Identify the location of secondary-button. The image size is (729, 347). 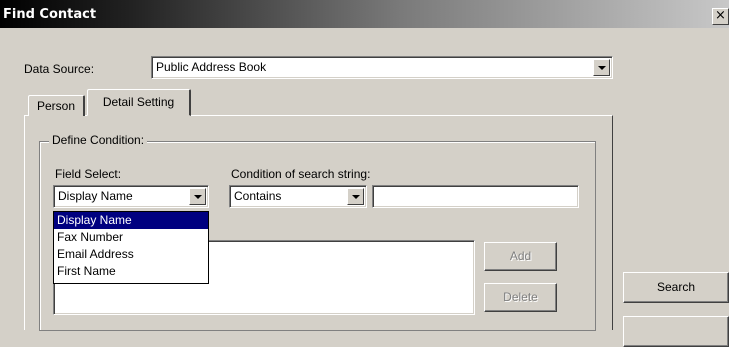
(676, 331).